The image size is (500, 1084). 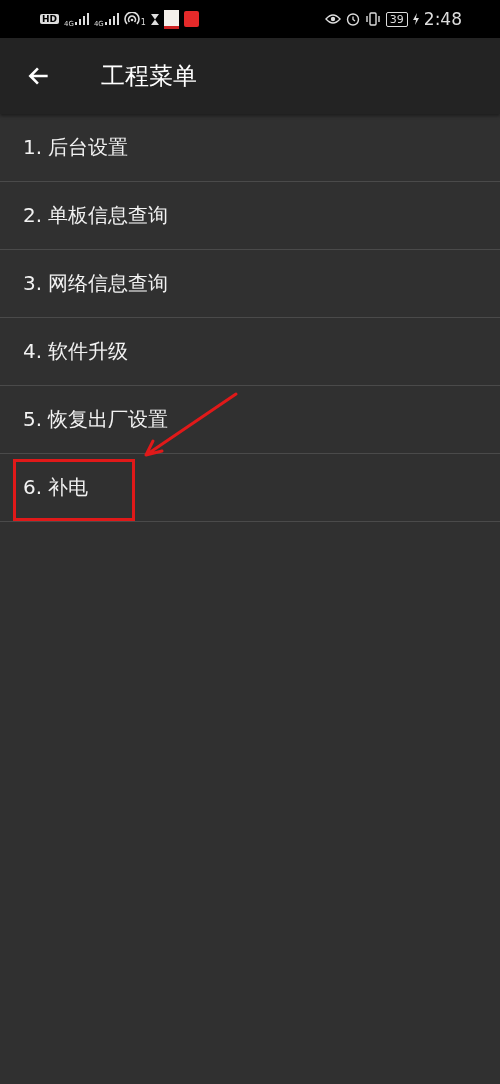 What do you see at coordinates (250, 420) in the screenshot?
I see `menu-item: 5. 恢复出厂设置` at bounding box center [250, 420].